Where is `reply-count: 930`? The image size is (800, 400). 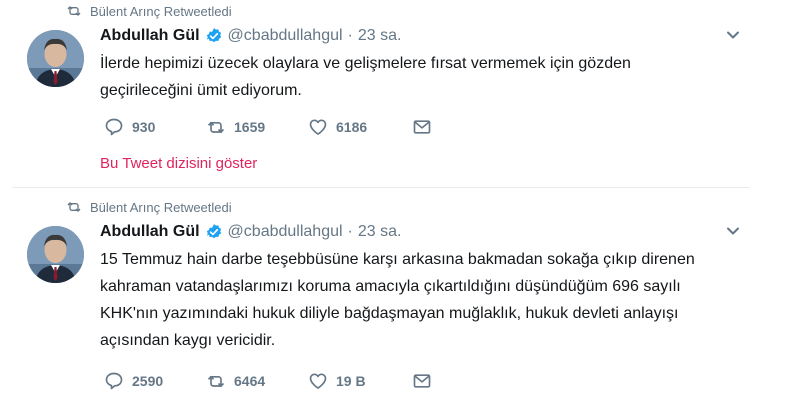 reply-count: 930 is located at coordinates (144, 127).